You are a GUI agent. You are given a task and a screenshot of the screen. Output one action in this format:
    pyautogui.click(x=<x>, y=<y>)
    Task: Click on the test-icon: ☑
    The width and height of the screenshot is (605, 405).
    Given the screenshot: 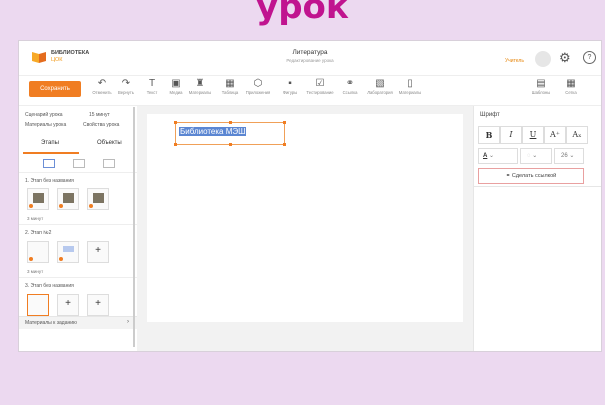 What is the action you would take?
    pyautogui.click(x=320, y=83)
    